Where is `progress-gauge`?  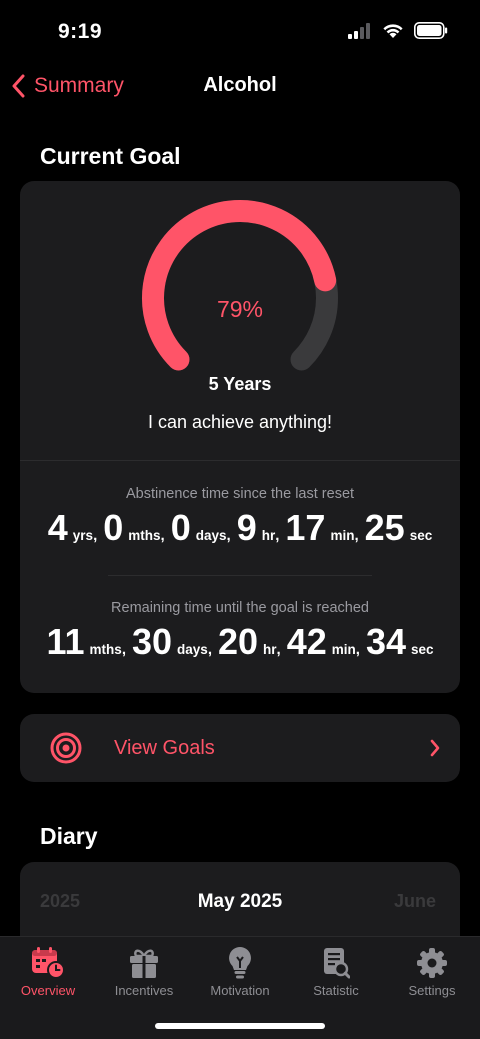
progress-gauge is located at coordinates (240, 285).